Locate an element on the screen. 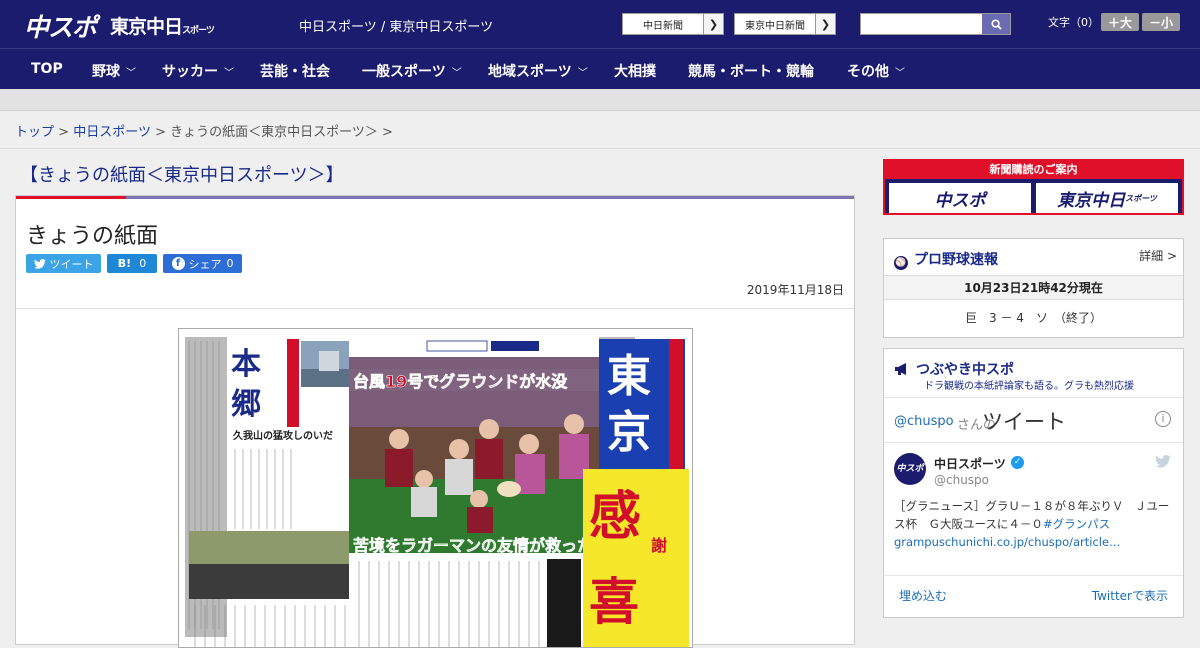  nav-sumo-label: 大相撲 is located at coordinates (635, 72).